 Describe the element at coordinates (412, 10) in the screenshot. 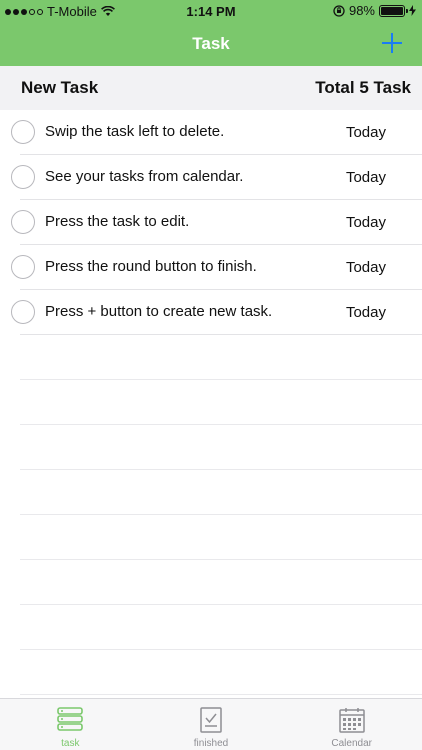

I see `charging-bolt-icon` at that location.